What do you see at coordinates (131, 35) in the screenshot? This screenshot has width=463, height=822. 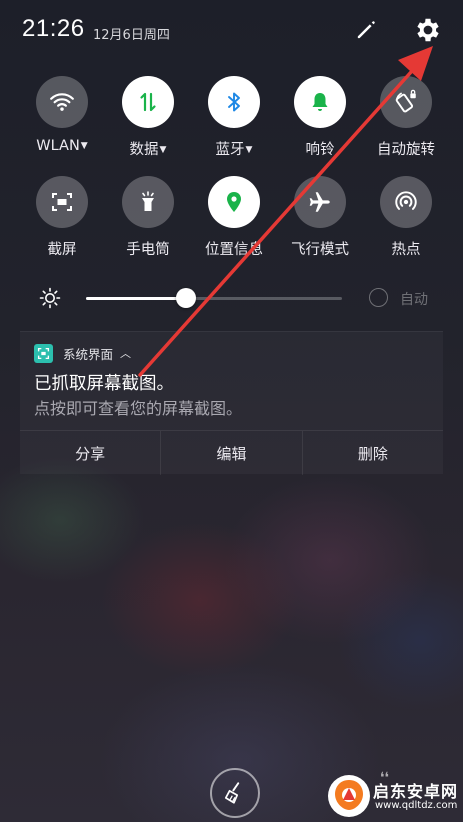 I see `date: 12月6日周四` at bounding box center [131, 35].